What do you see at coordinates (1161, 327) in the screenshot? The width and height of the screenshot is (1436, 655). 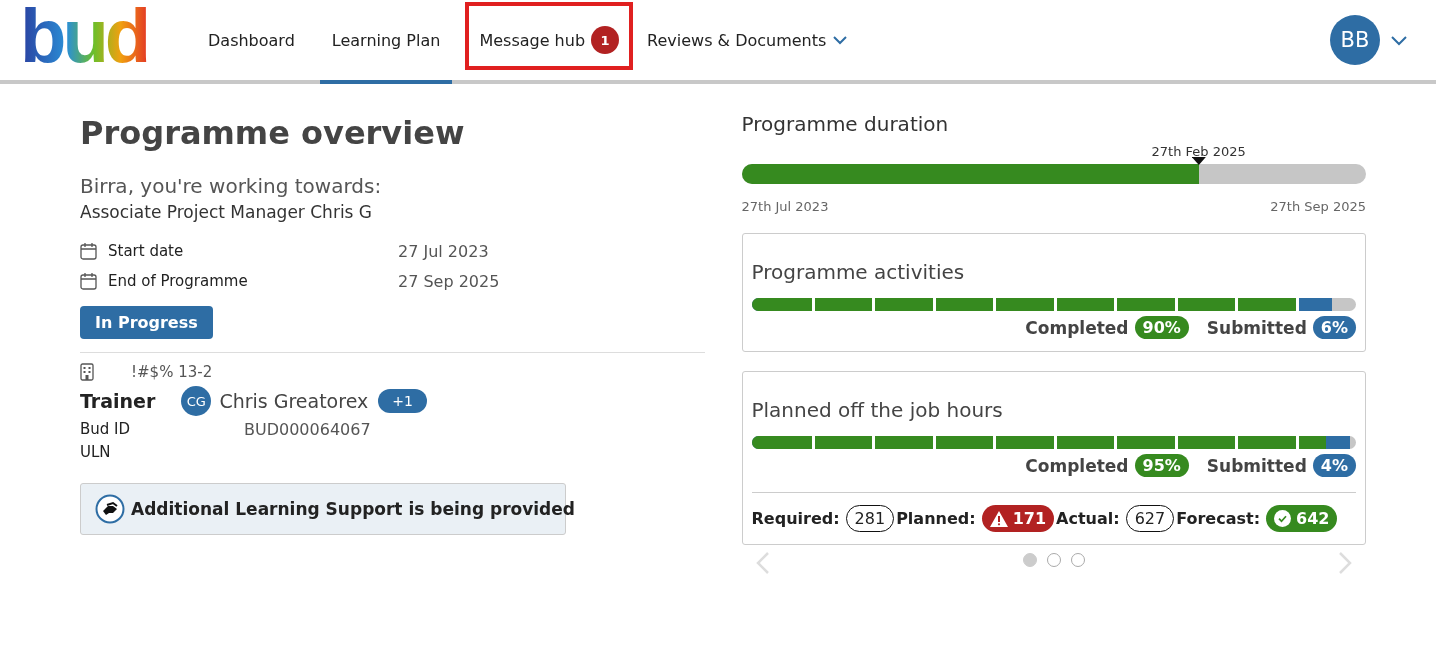 I see `completed-percent: 90%` at bounding box center [1161, 327].